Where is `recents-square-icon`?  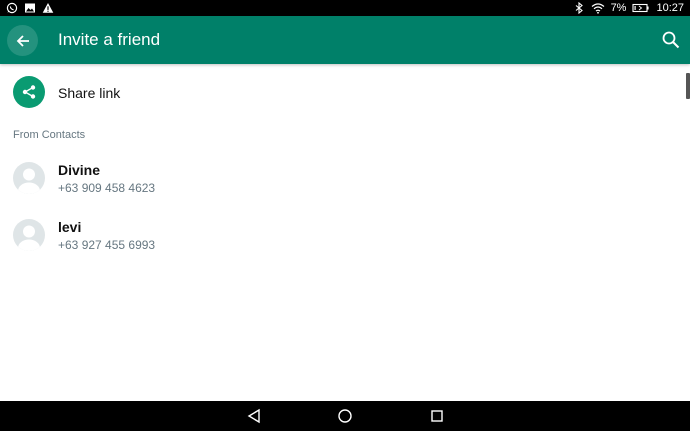
recents-square-icon is located at coordinates (437, 416).